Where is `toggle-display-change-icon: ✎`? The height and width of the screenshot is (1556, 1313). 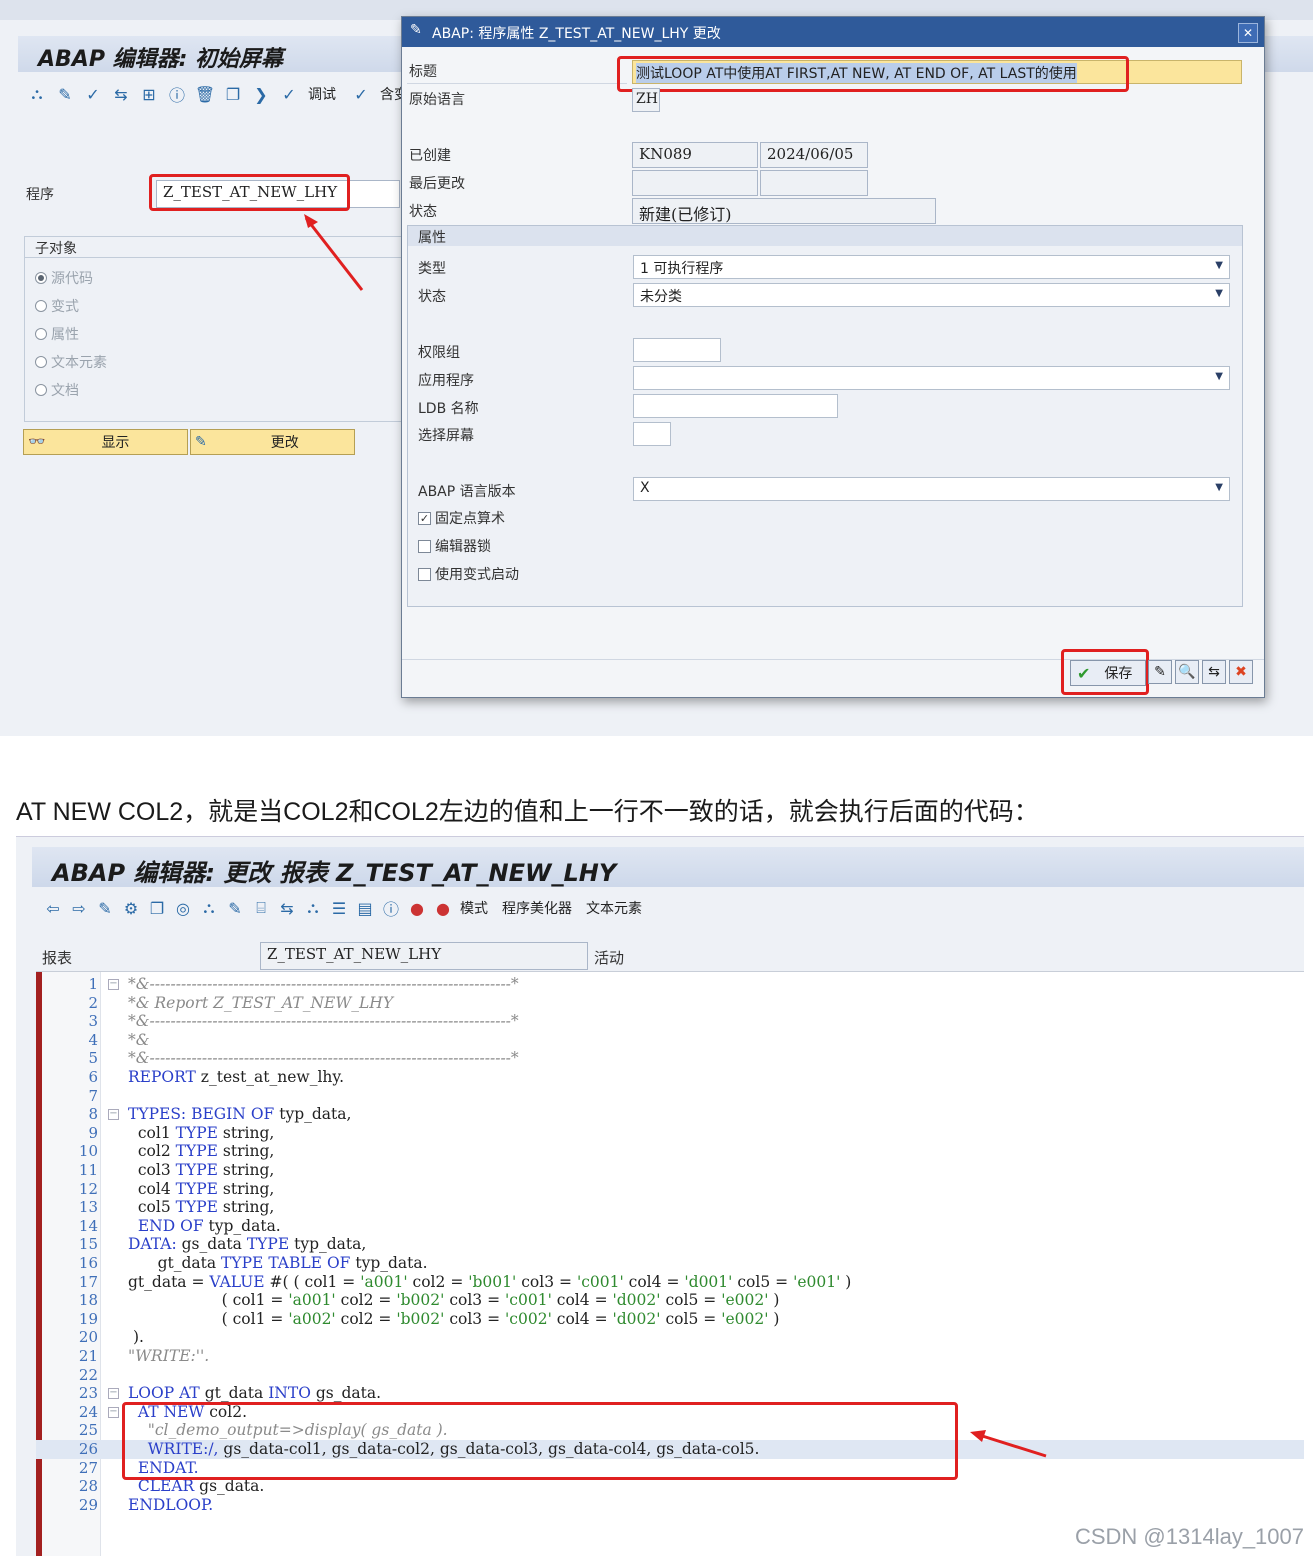
toggle-display-change-icon: ✎ is located at coordinates (105, 908).